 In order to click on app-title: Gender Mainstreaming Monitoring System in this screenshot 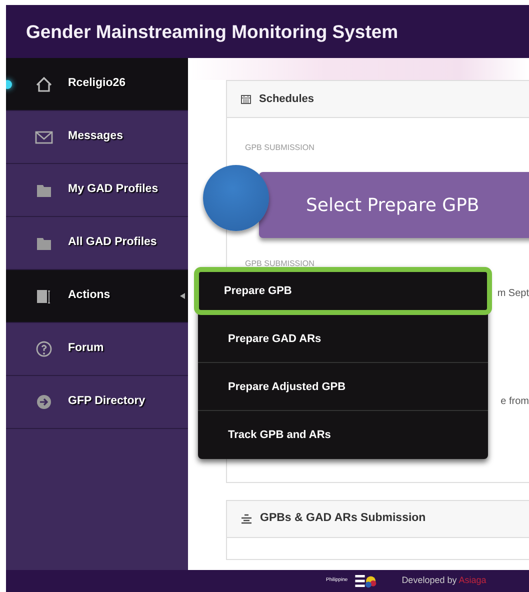, I will do `click(212, 32)`.